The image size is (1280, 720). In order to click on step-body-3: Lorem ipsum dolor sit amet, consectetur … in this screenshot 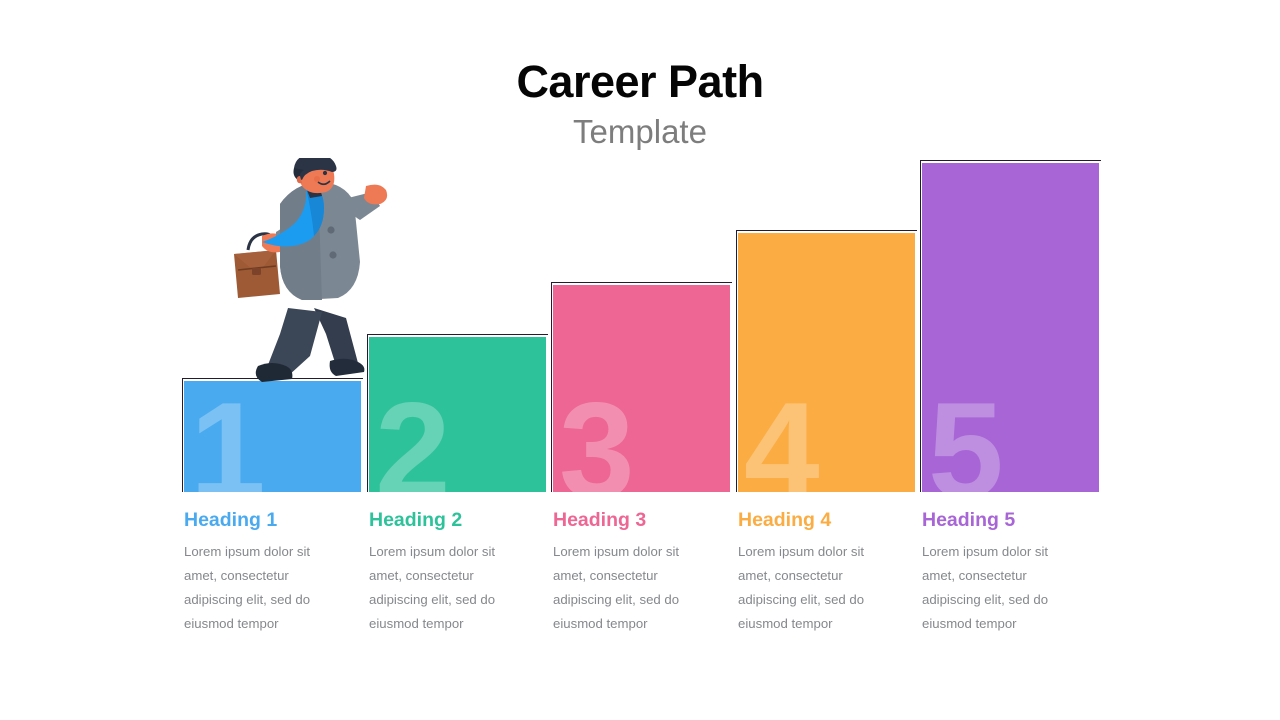, I will do `click(616, 588)`.